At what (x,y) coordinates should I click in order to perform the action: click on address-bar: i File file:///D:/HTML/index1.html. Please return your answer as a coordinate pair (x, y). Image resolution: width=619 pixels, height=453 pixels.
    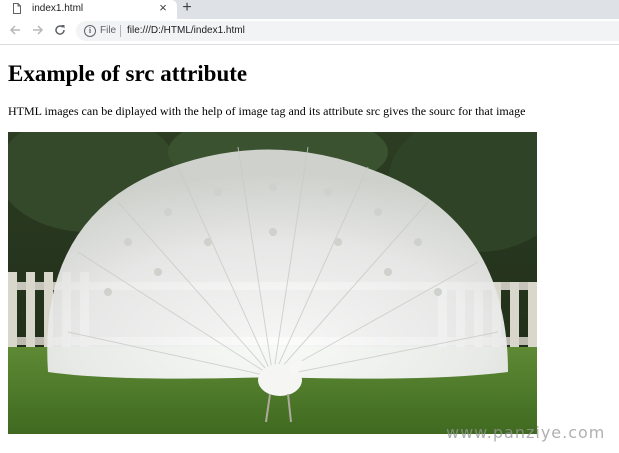
    Looking at the image, I should click on (347, 31).